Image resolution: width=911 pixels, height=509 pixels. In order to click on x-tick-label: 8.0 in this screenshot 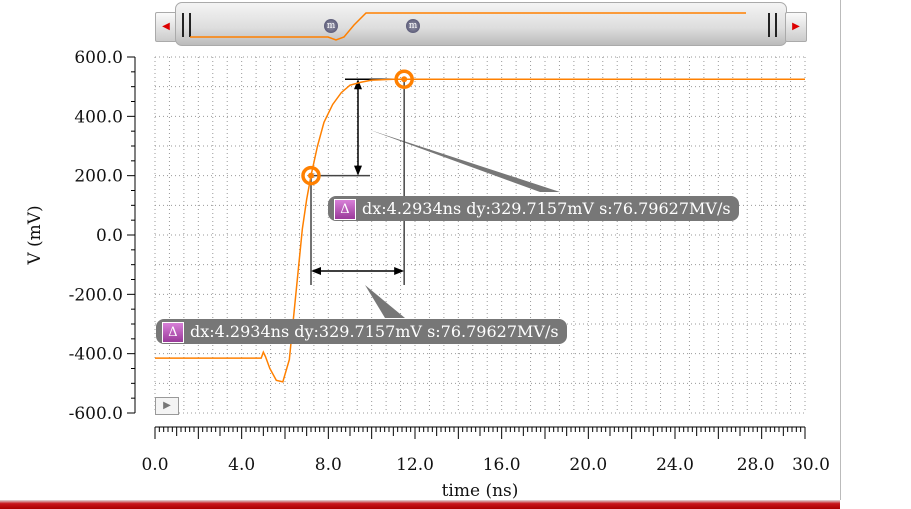, I will do `click(328, 465)`.